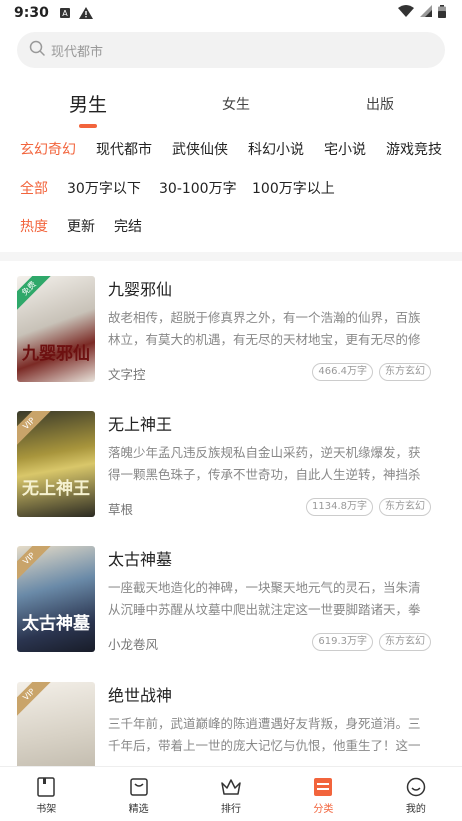  I want to click on book-tags: 619.3万字 东方玄幻, so click(371, 642).